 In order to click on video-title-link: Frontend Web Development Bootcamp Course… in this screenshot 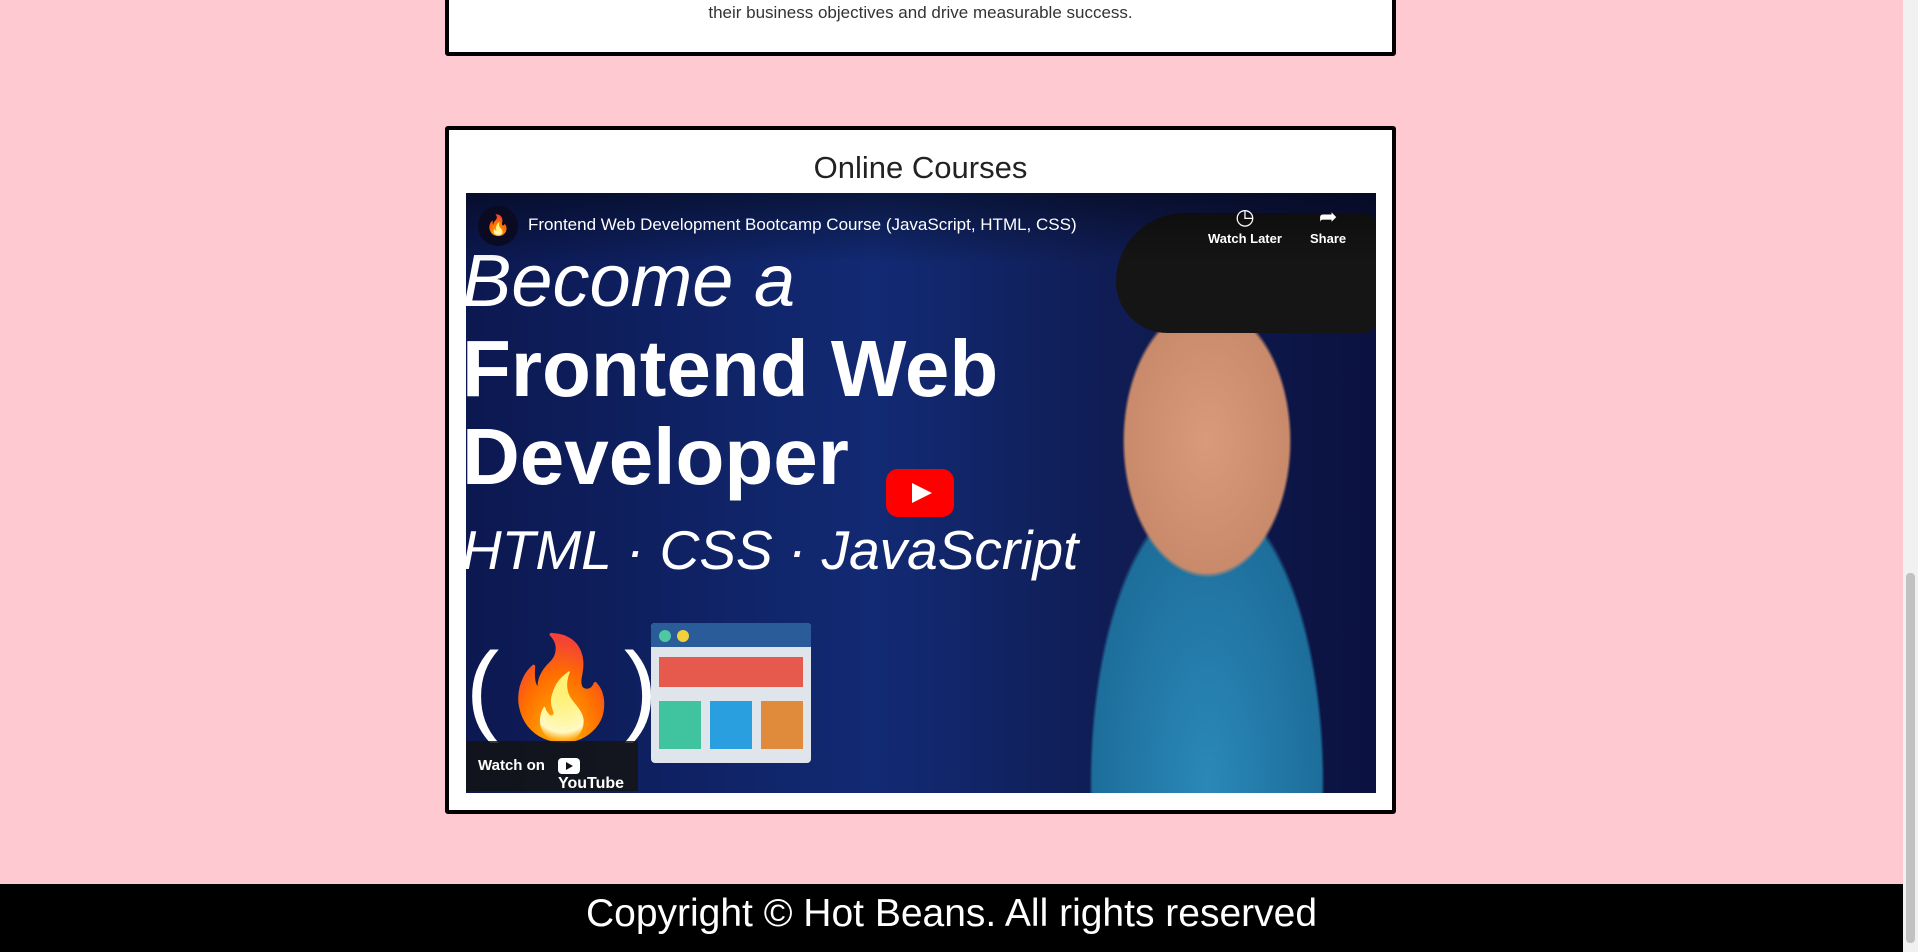, I will do `click(802, 225)`.